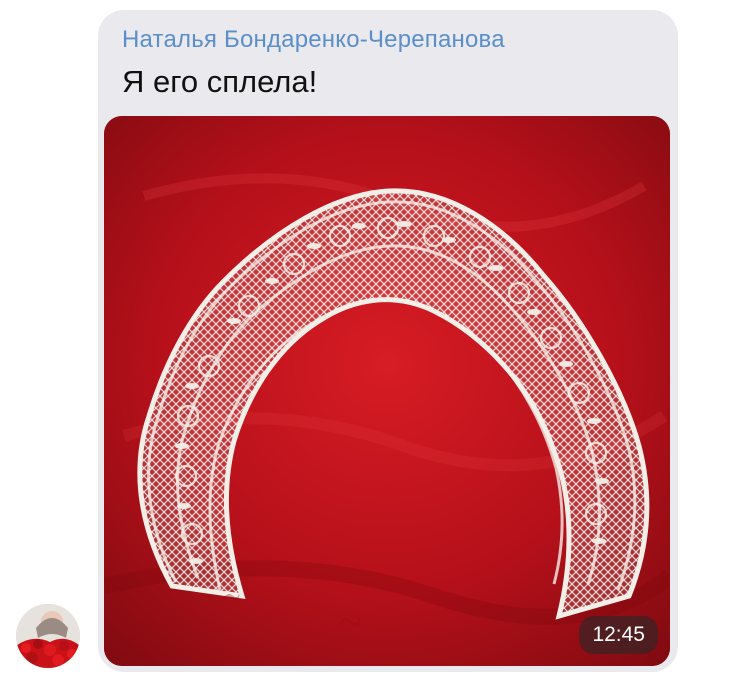  I want to click on message-timestamp: 12:45, so click(618, 635).